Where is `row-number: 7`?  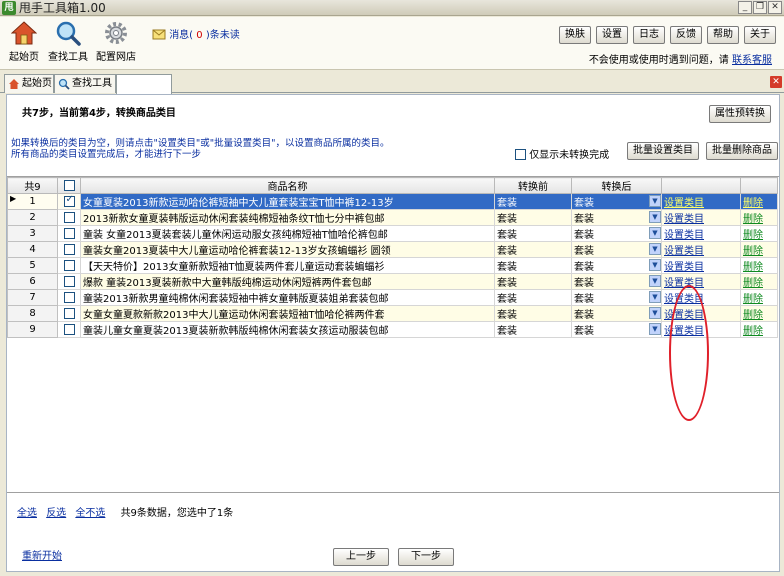
row-number: 7 is located at coordinates (32, 297).